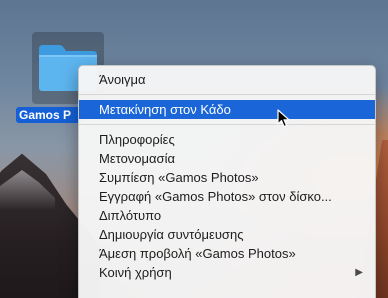 Image resolution: width=388 pixels, height=298 pixels. I want to click on menu-item-share: Κοινή χρήση ▶, so click(227, 272).